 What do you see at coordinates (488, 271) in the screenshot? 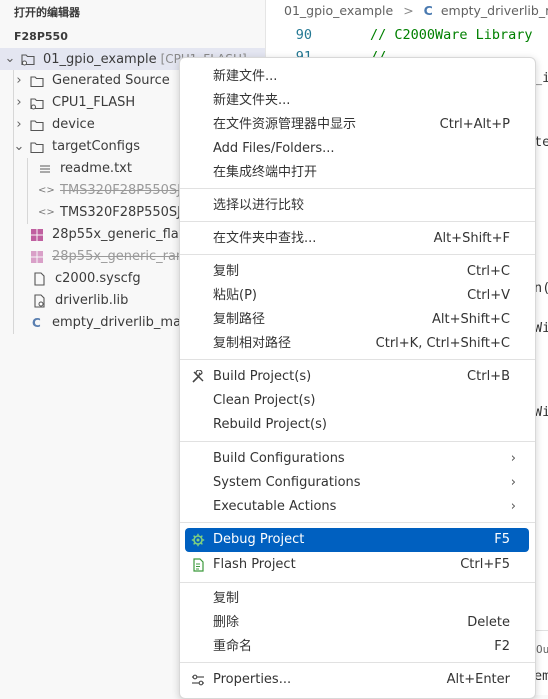
I see `menu-item-shortcut: Ctrl+C` at bounding box center [488, 271].